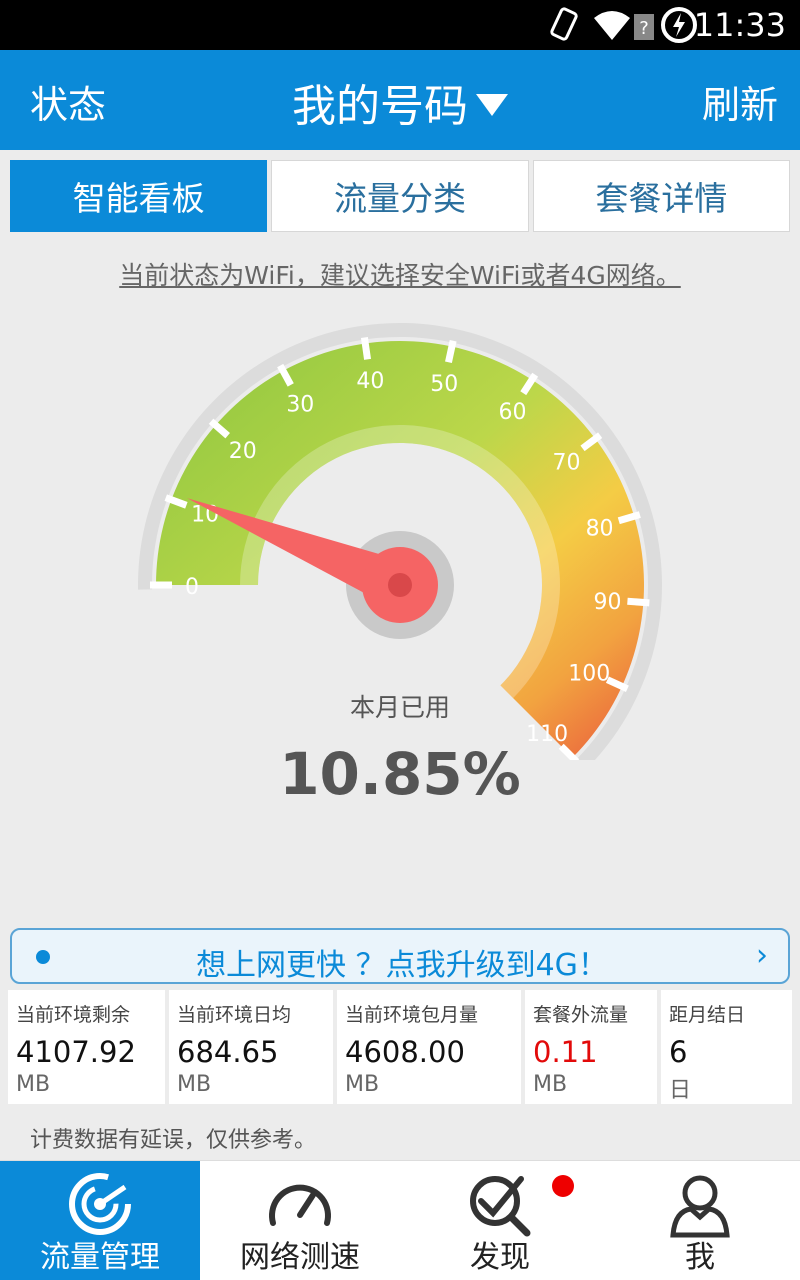 Image resolution: width=800 pixels, height=1280 pixels. What do you see at coordinates (300, 404) in the screenshot?
I see `gauge-tick-label: 30` at bounding box center [300, 404].